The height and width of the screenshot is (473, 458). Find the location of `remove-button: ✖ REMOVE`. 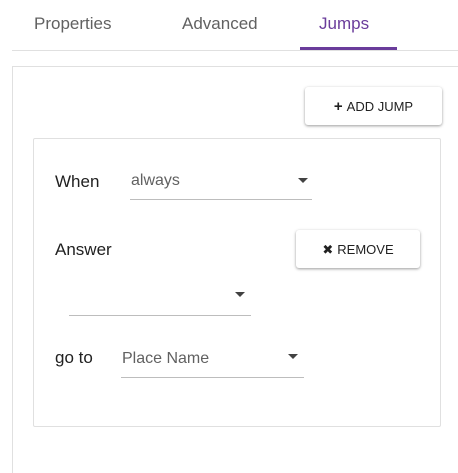

remove-button: ✖ REMOVE is located at coordinates (358, 249).